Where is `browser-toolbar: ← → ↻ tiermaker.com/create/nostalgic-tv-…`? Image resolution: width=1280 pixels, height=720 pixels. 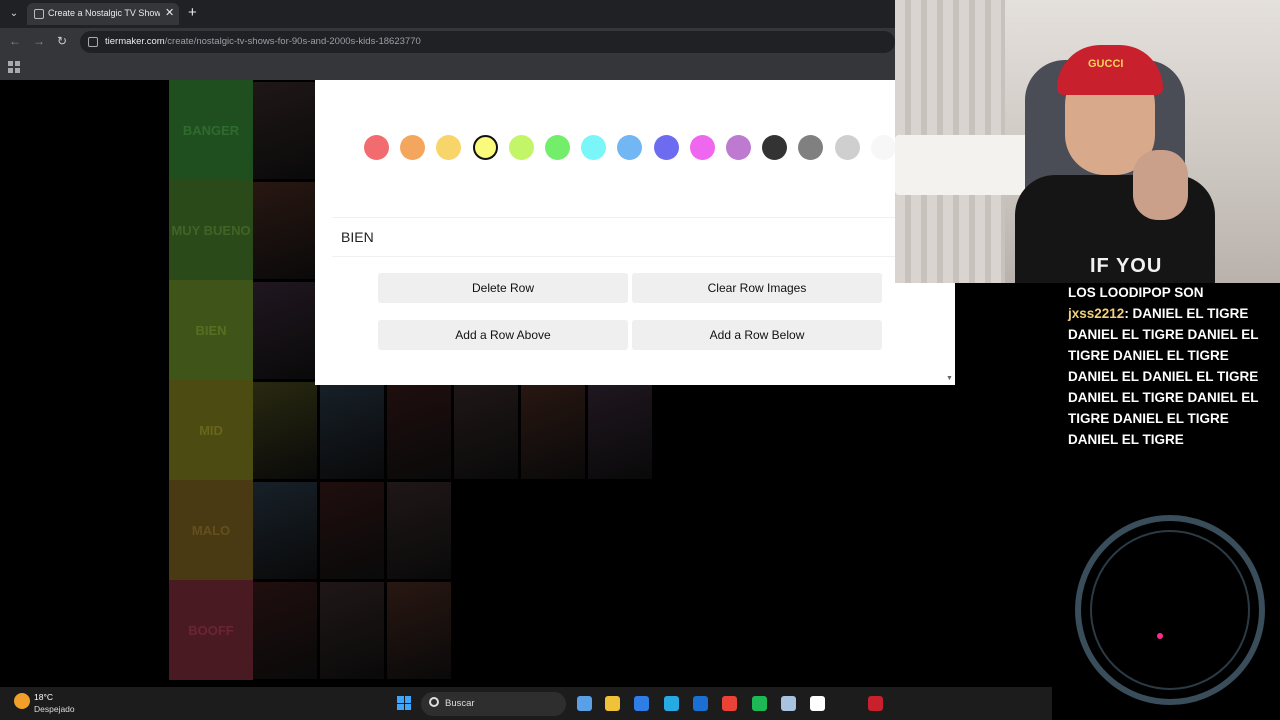
browser-toolbar: ← → ↻ tiermaker.com/create/nostalgic-tv-… is located at coordinates (447, 42).